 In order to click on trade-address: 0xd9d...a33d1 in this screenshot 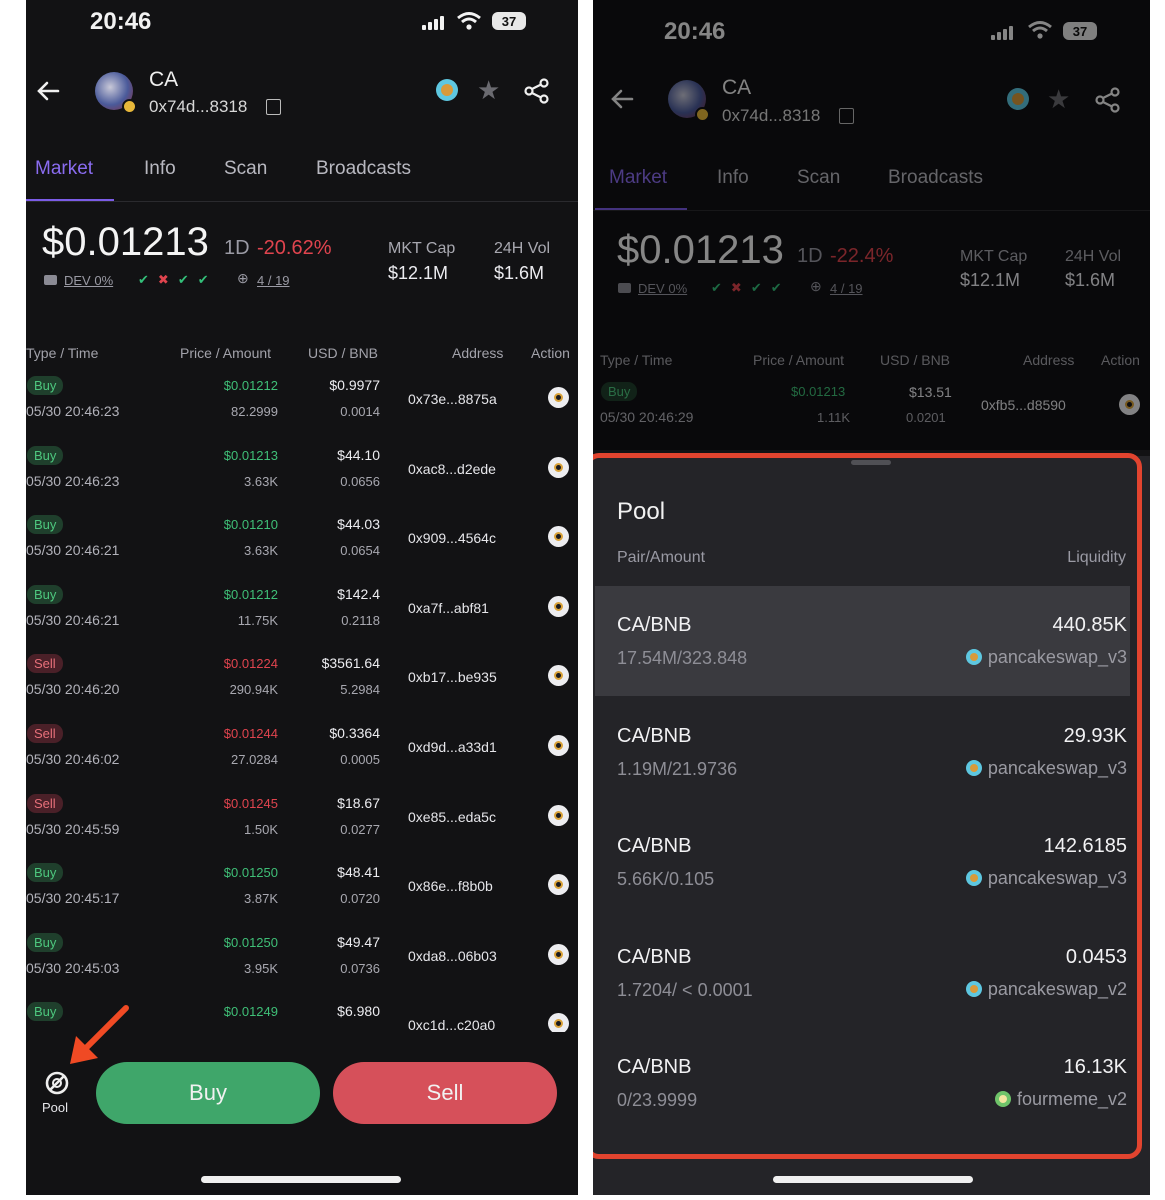, I will do `click(452, 747)`.